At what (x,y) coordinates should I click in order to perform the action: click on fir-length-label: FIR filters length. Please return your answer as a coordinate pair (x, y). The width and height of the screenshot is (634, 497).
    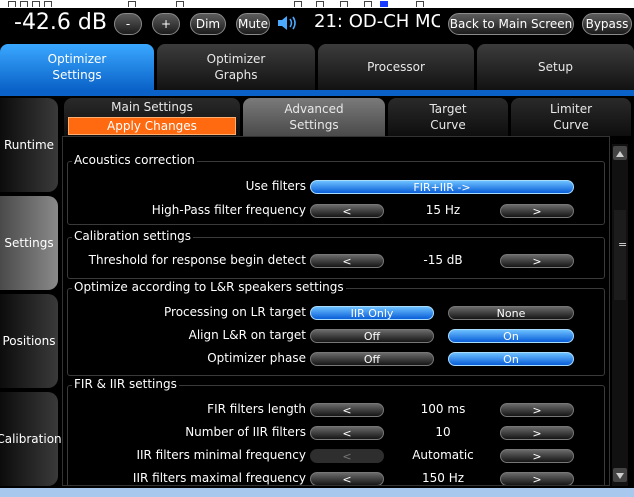
    Looking at the image, I should click on (256, 409).